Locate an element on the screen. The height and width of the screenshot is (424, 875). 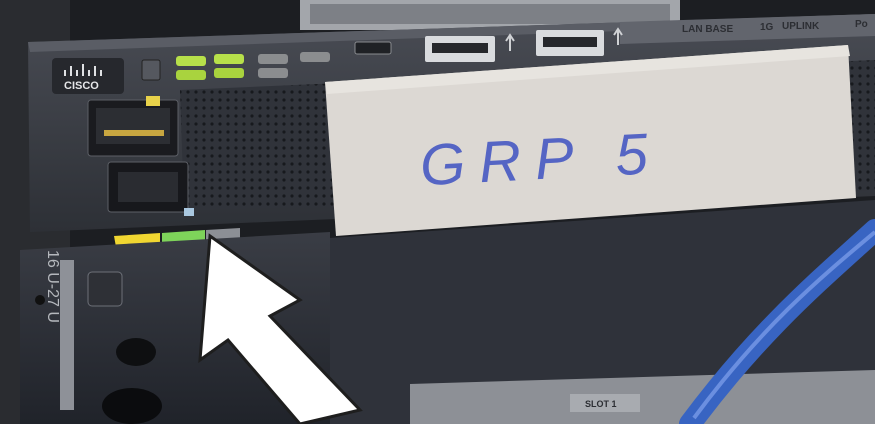
top-strip-label-3: UPLINK is located at coordinates (801, 26).